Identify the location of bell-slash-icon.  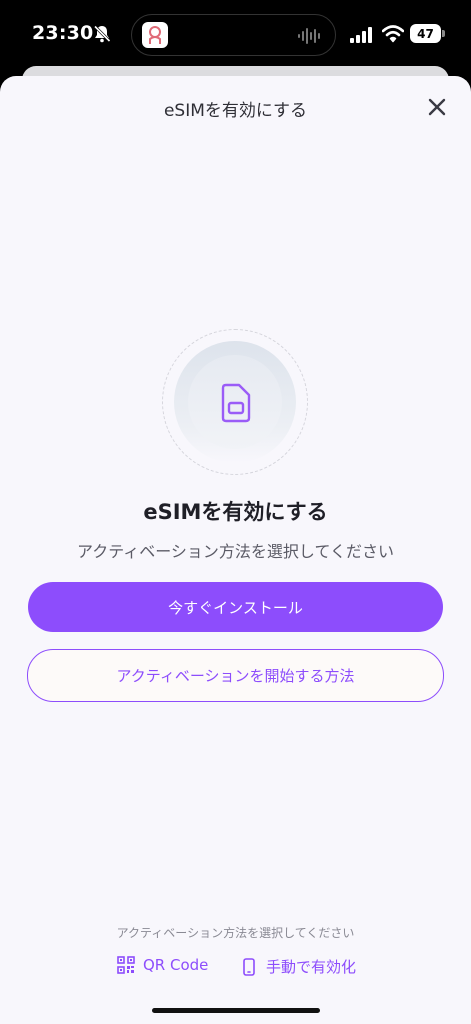
(102, 34).